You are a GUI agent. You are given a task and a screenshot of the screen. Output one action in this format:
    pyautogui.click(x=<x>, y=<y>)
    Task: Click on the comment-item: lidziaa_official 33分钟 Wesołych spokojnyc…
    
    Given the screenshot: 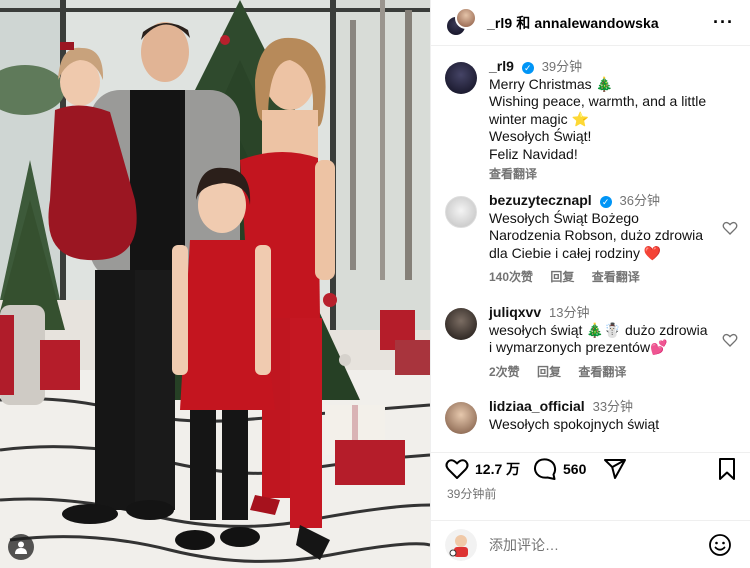 What is the action you would take?
    pyautogui.click(x=590, y=420)
    